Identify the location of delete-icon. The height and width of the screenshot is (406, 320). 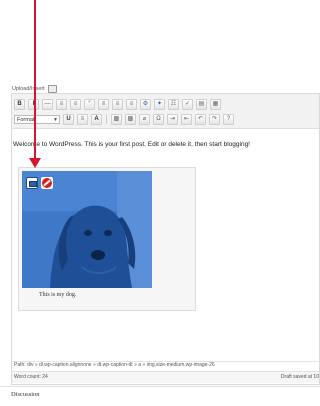
(47, 183).